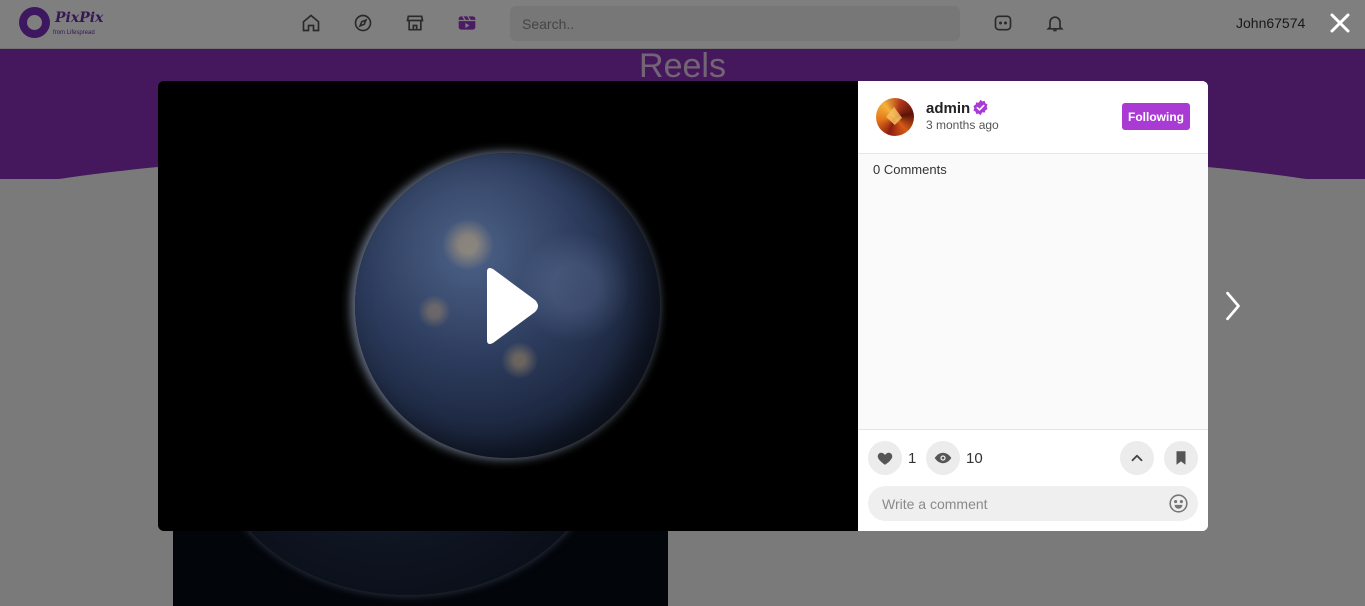 Image resolution: width=1365 pixels, height=606 pixels. What do you see at coordinates (1137, 458) in the screenshot?
I see `chevron-up-icon` at bounding box center [1137, 458].